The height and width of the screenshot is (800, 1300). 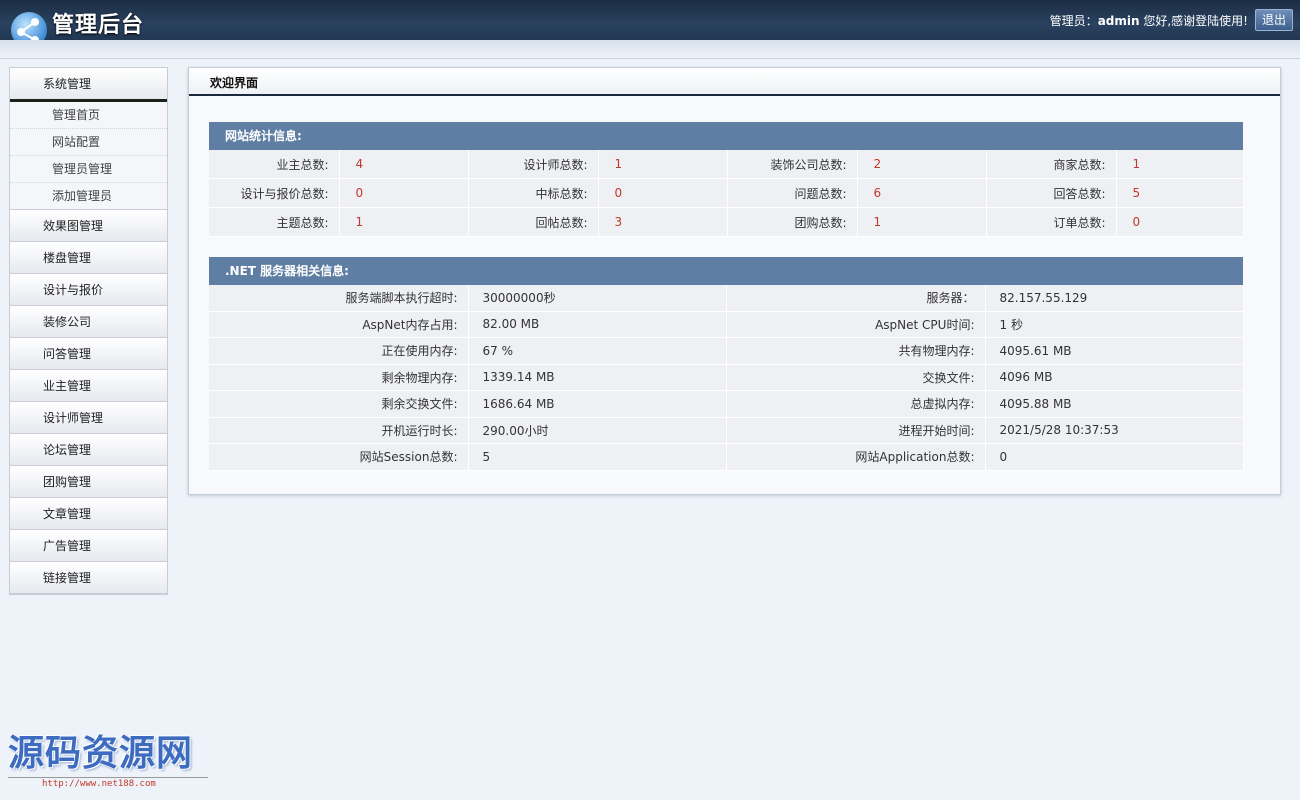 What do you see at coordinates (1118, 21) in the screenshot?
I see `username: admin` at bounding box center [1118, 21].